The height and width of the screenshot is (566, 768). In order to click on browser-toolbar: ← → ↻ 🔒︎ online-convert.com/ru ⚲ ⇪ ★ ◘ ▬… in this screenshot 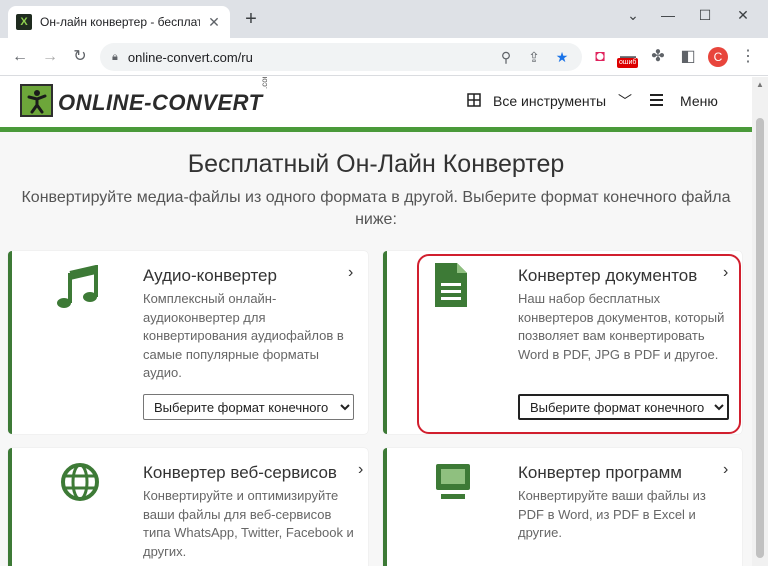, I will do `click(384, 57)`.